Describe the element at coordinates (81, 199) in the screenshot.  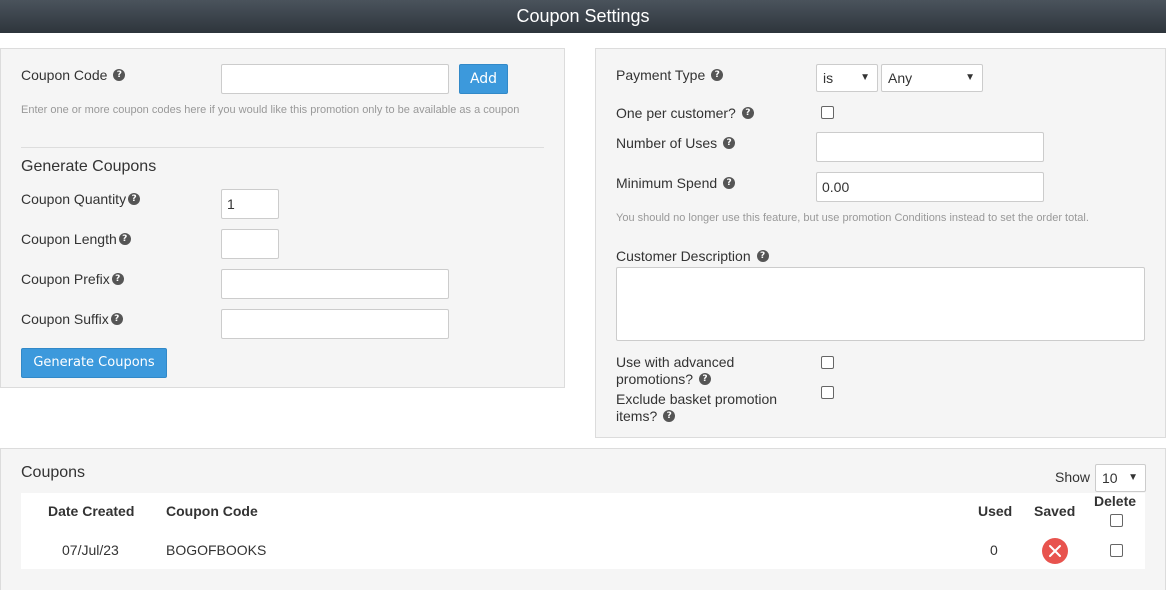
I see `coupon-quantity-label: Coupon Quantity?` at that location.